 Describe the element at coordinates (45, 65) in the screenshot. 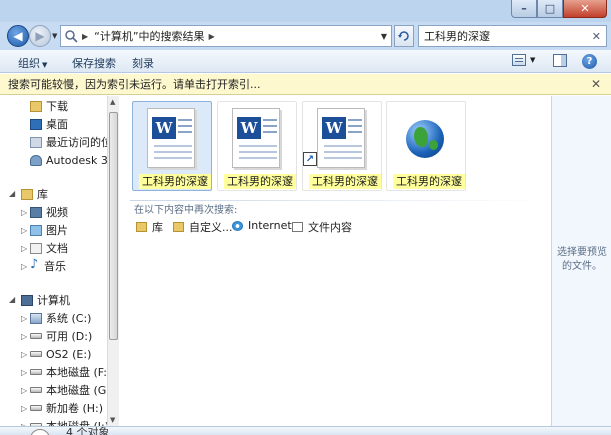

I see `chevron-down-icon: ▼` at that location.